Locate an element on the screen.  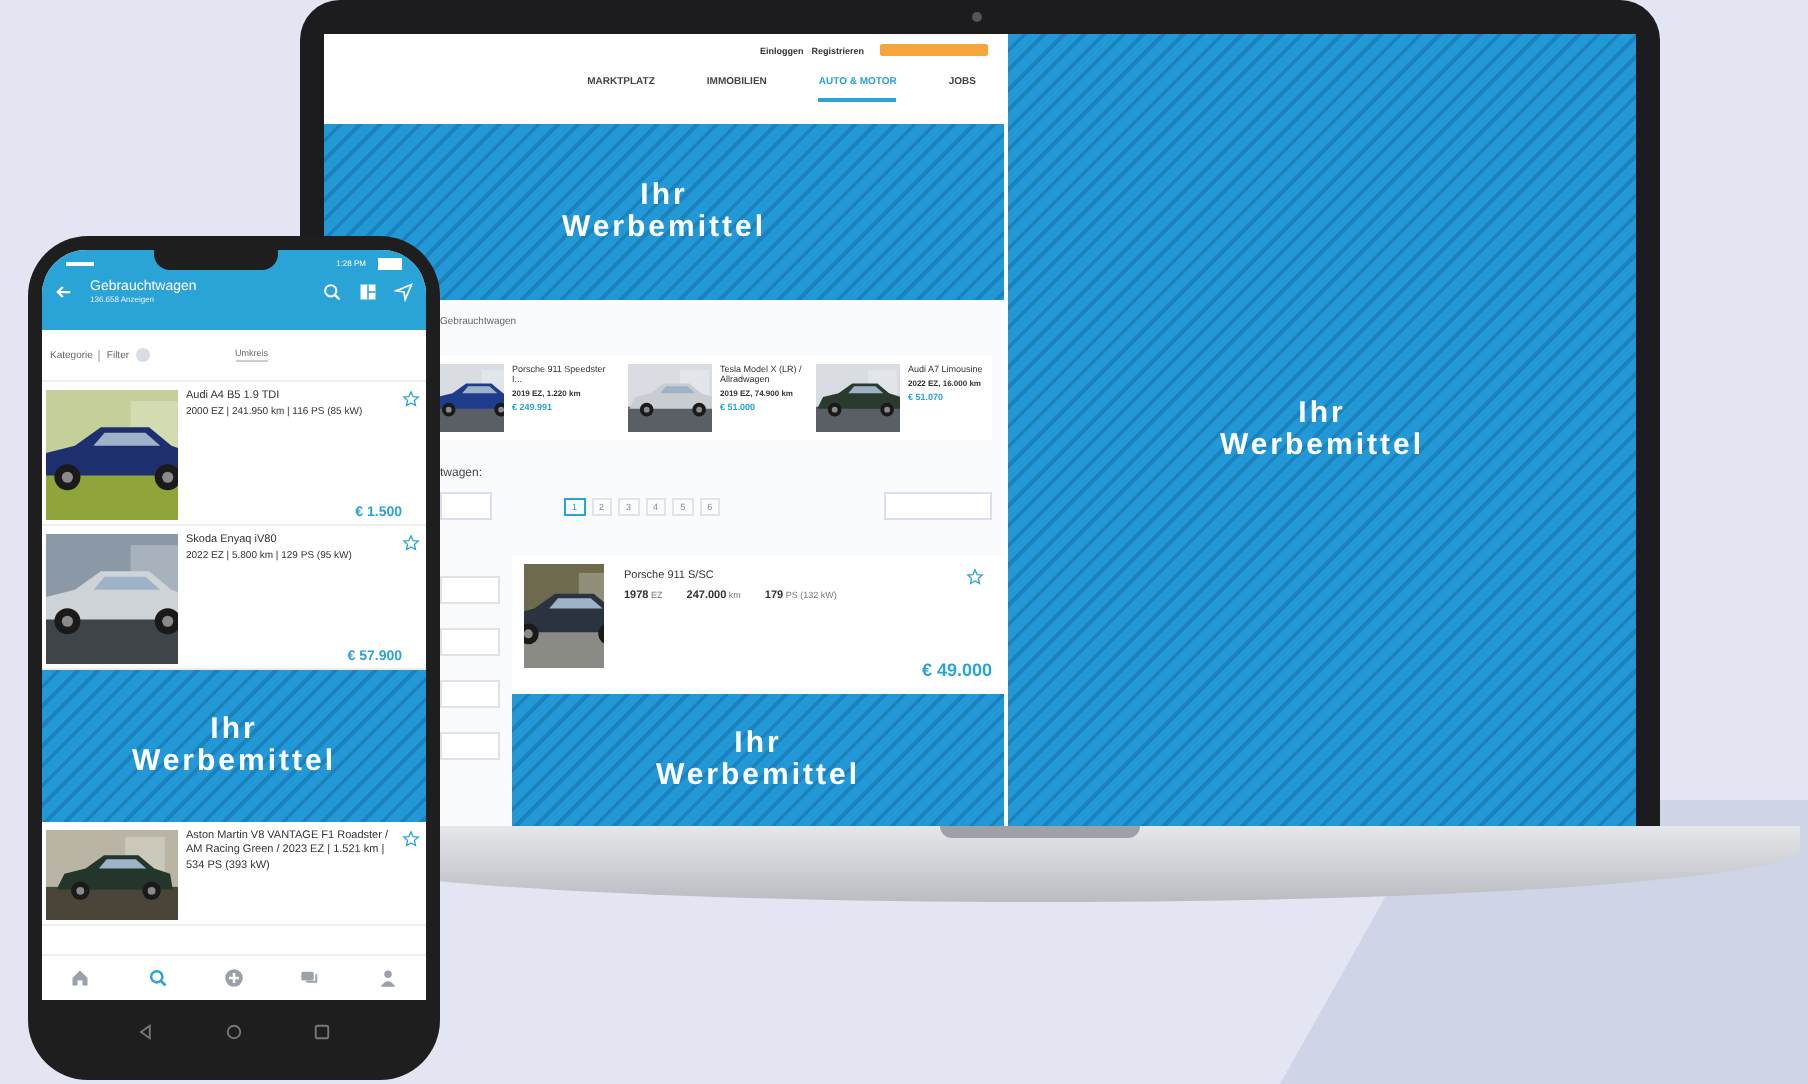
grid-icon is located at coordinates (368, 292).